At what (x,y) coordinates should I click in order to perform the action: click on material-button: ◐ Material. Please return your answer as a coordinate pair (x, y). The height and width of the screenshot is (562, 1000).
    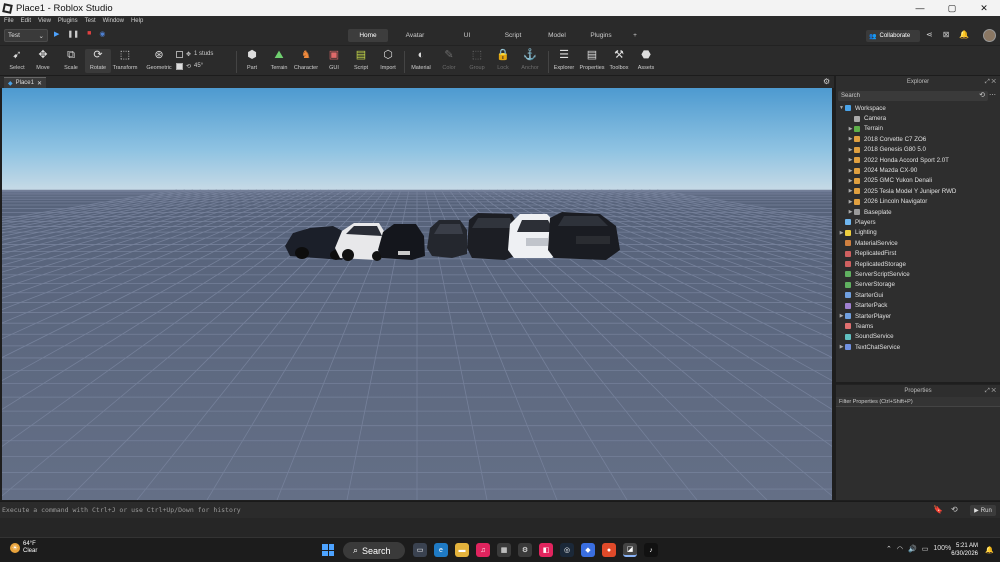
    Looking at the image, I should click on (421, 60).